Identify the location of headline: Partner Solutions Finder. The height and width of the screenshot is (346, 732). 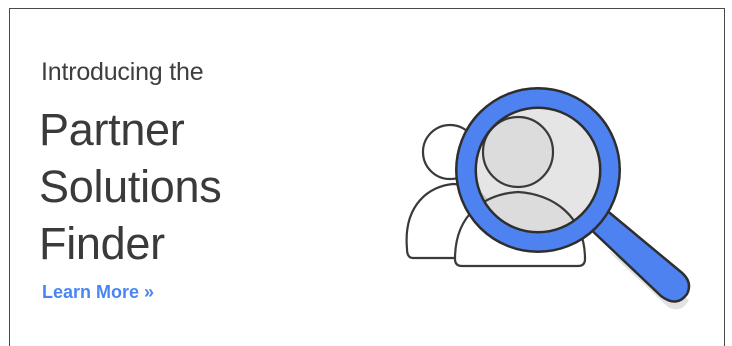
(130, 186).